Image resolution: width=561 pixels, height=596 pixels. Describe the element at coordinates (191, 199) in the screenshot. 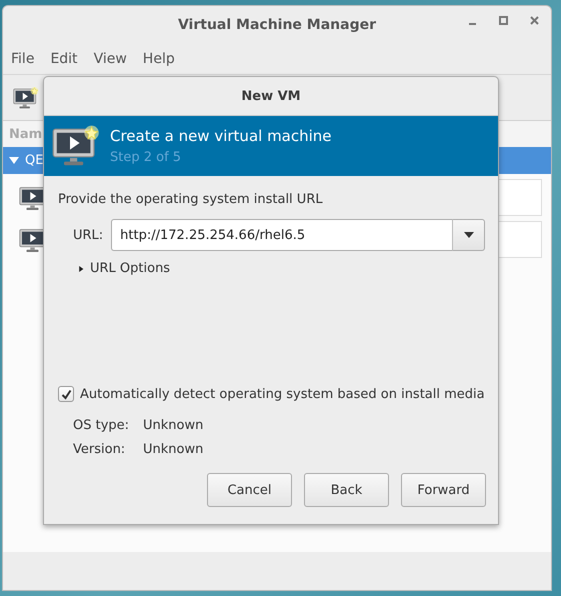

I see `prompt-text: Provide the operating system install URL` at that location.